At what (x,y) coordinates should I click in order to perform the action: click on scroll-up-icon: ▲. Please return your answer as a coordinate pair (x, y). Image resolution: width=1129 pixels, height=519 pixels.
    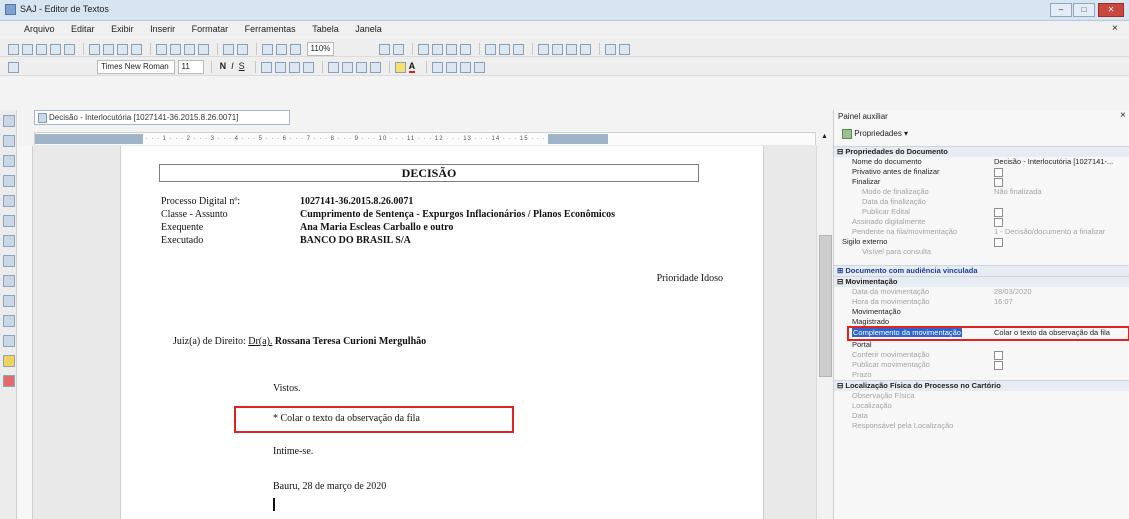
    Looking at the image, I should click on (824, 136).